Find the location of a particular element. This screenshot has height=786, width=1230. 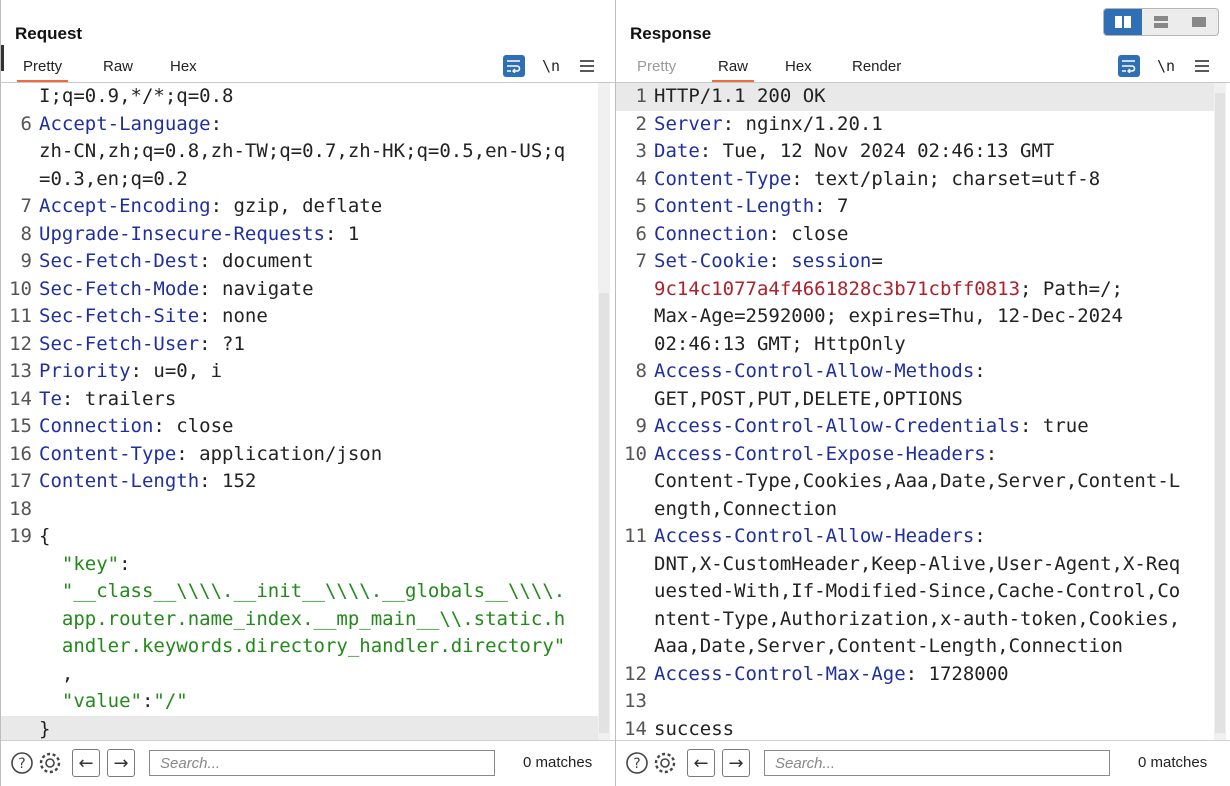

code-line: 8 Access-Control-Allow-Methods: is located at coordinates (916, 372).